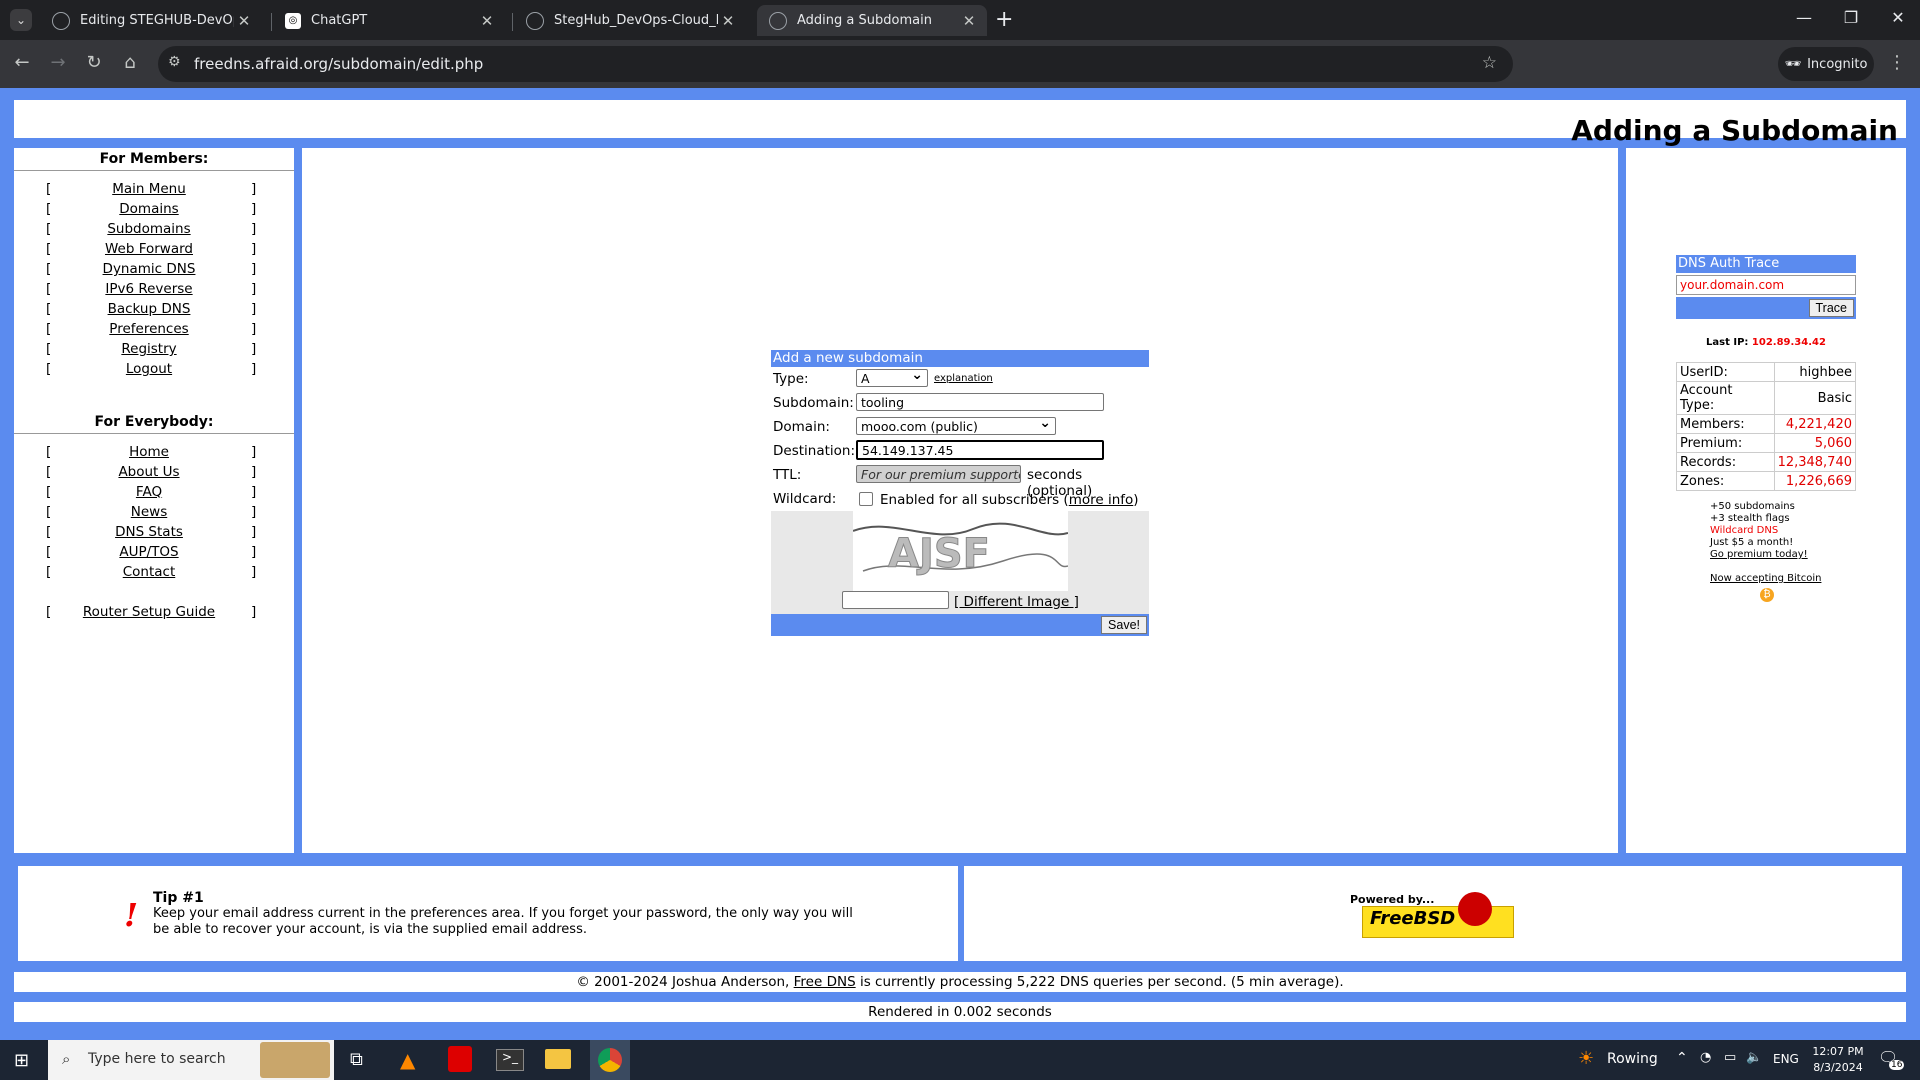 The image size is (1920, 1080). What do you see at coordinates (174, 62) in the screenshot?
I see `site-info-icon: ⚙` at bounding box center [174, 62].